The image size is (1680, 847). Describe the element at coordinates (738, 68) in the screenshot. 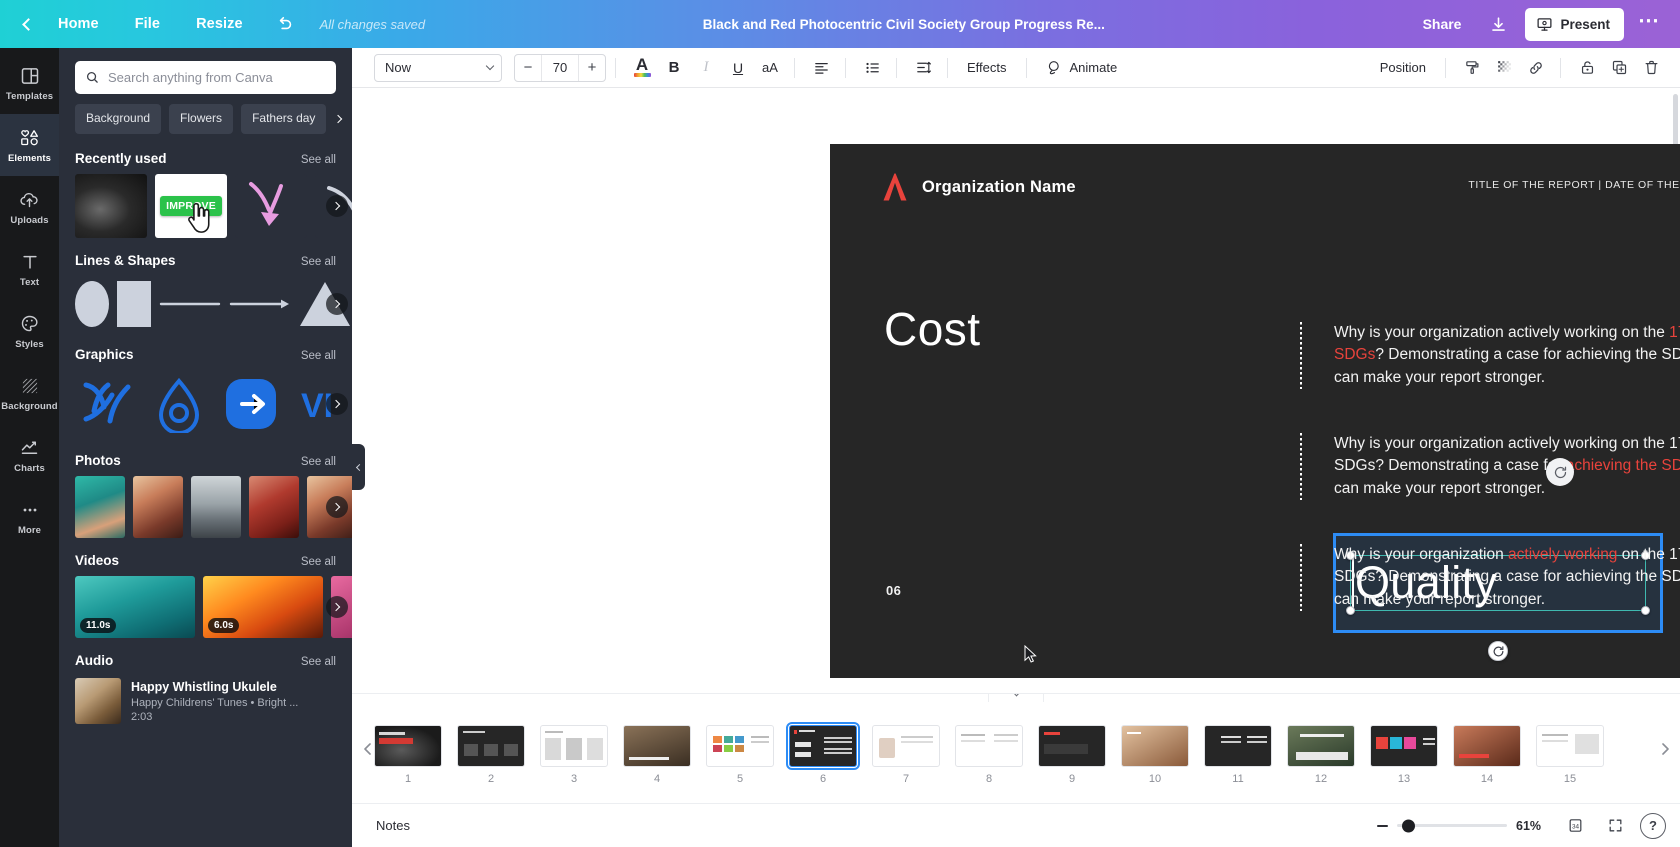

I see `underline-button: U` at that location.